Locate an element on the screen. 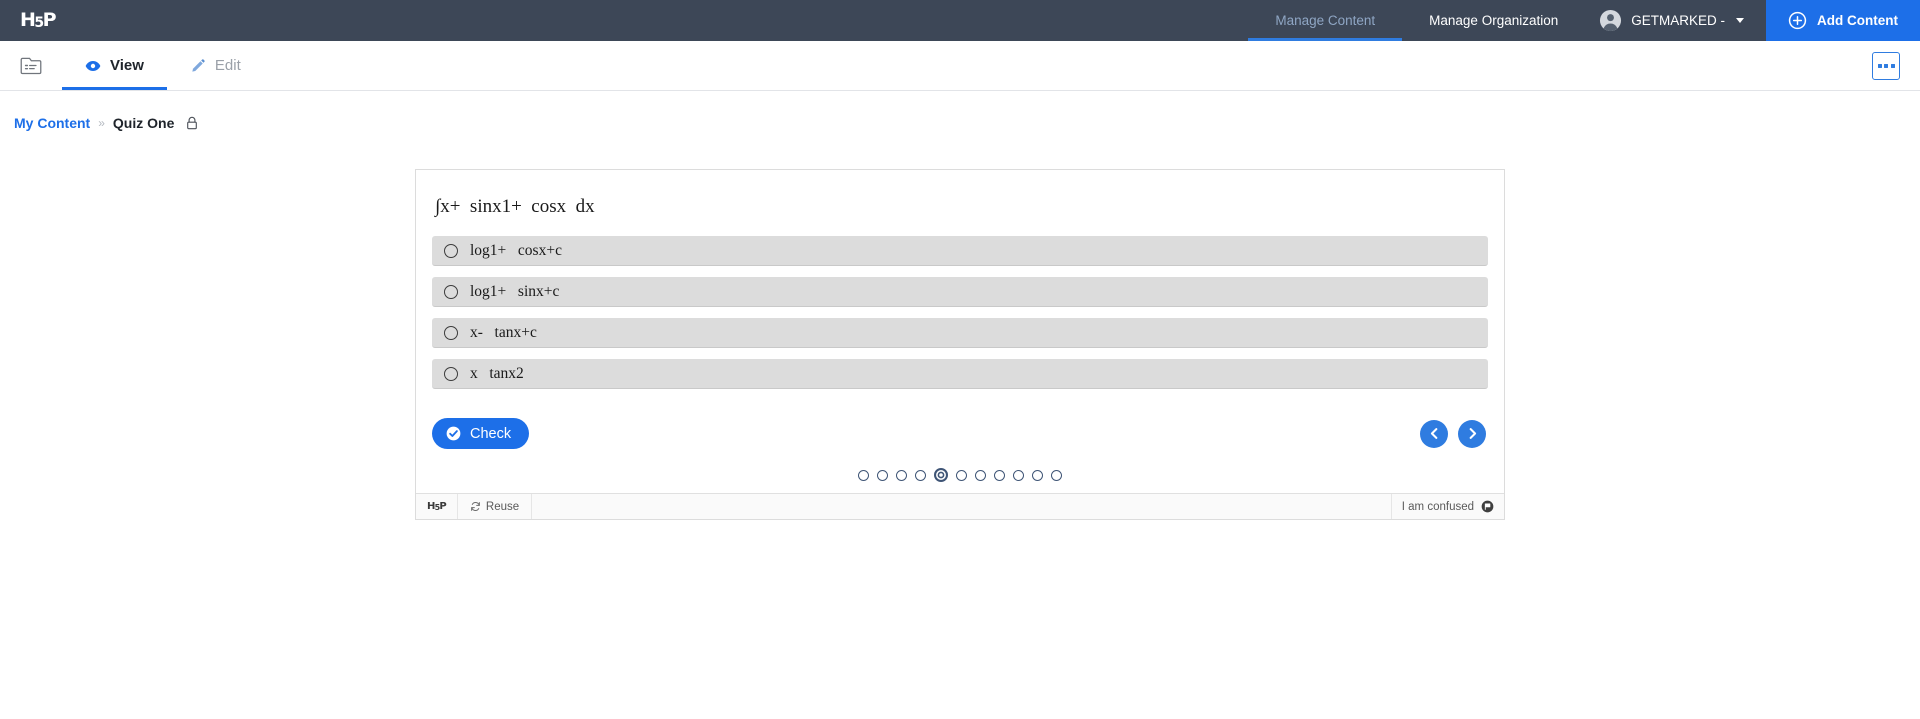  nav-manage-organization-label: Manage Organization is located at coordinates (1494, 20).